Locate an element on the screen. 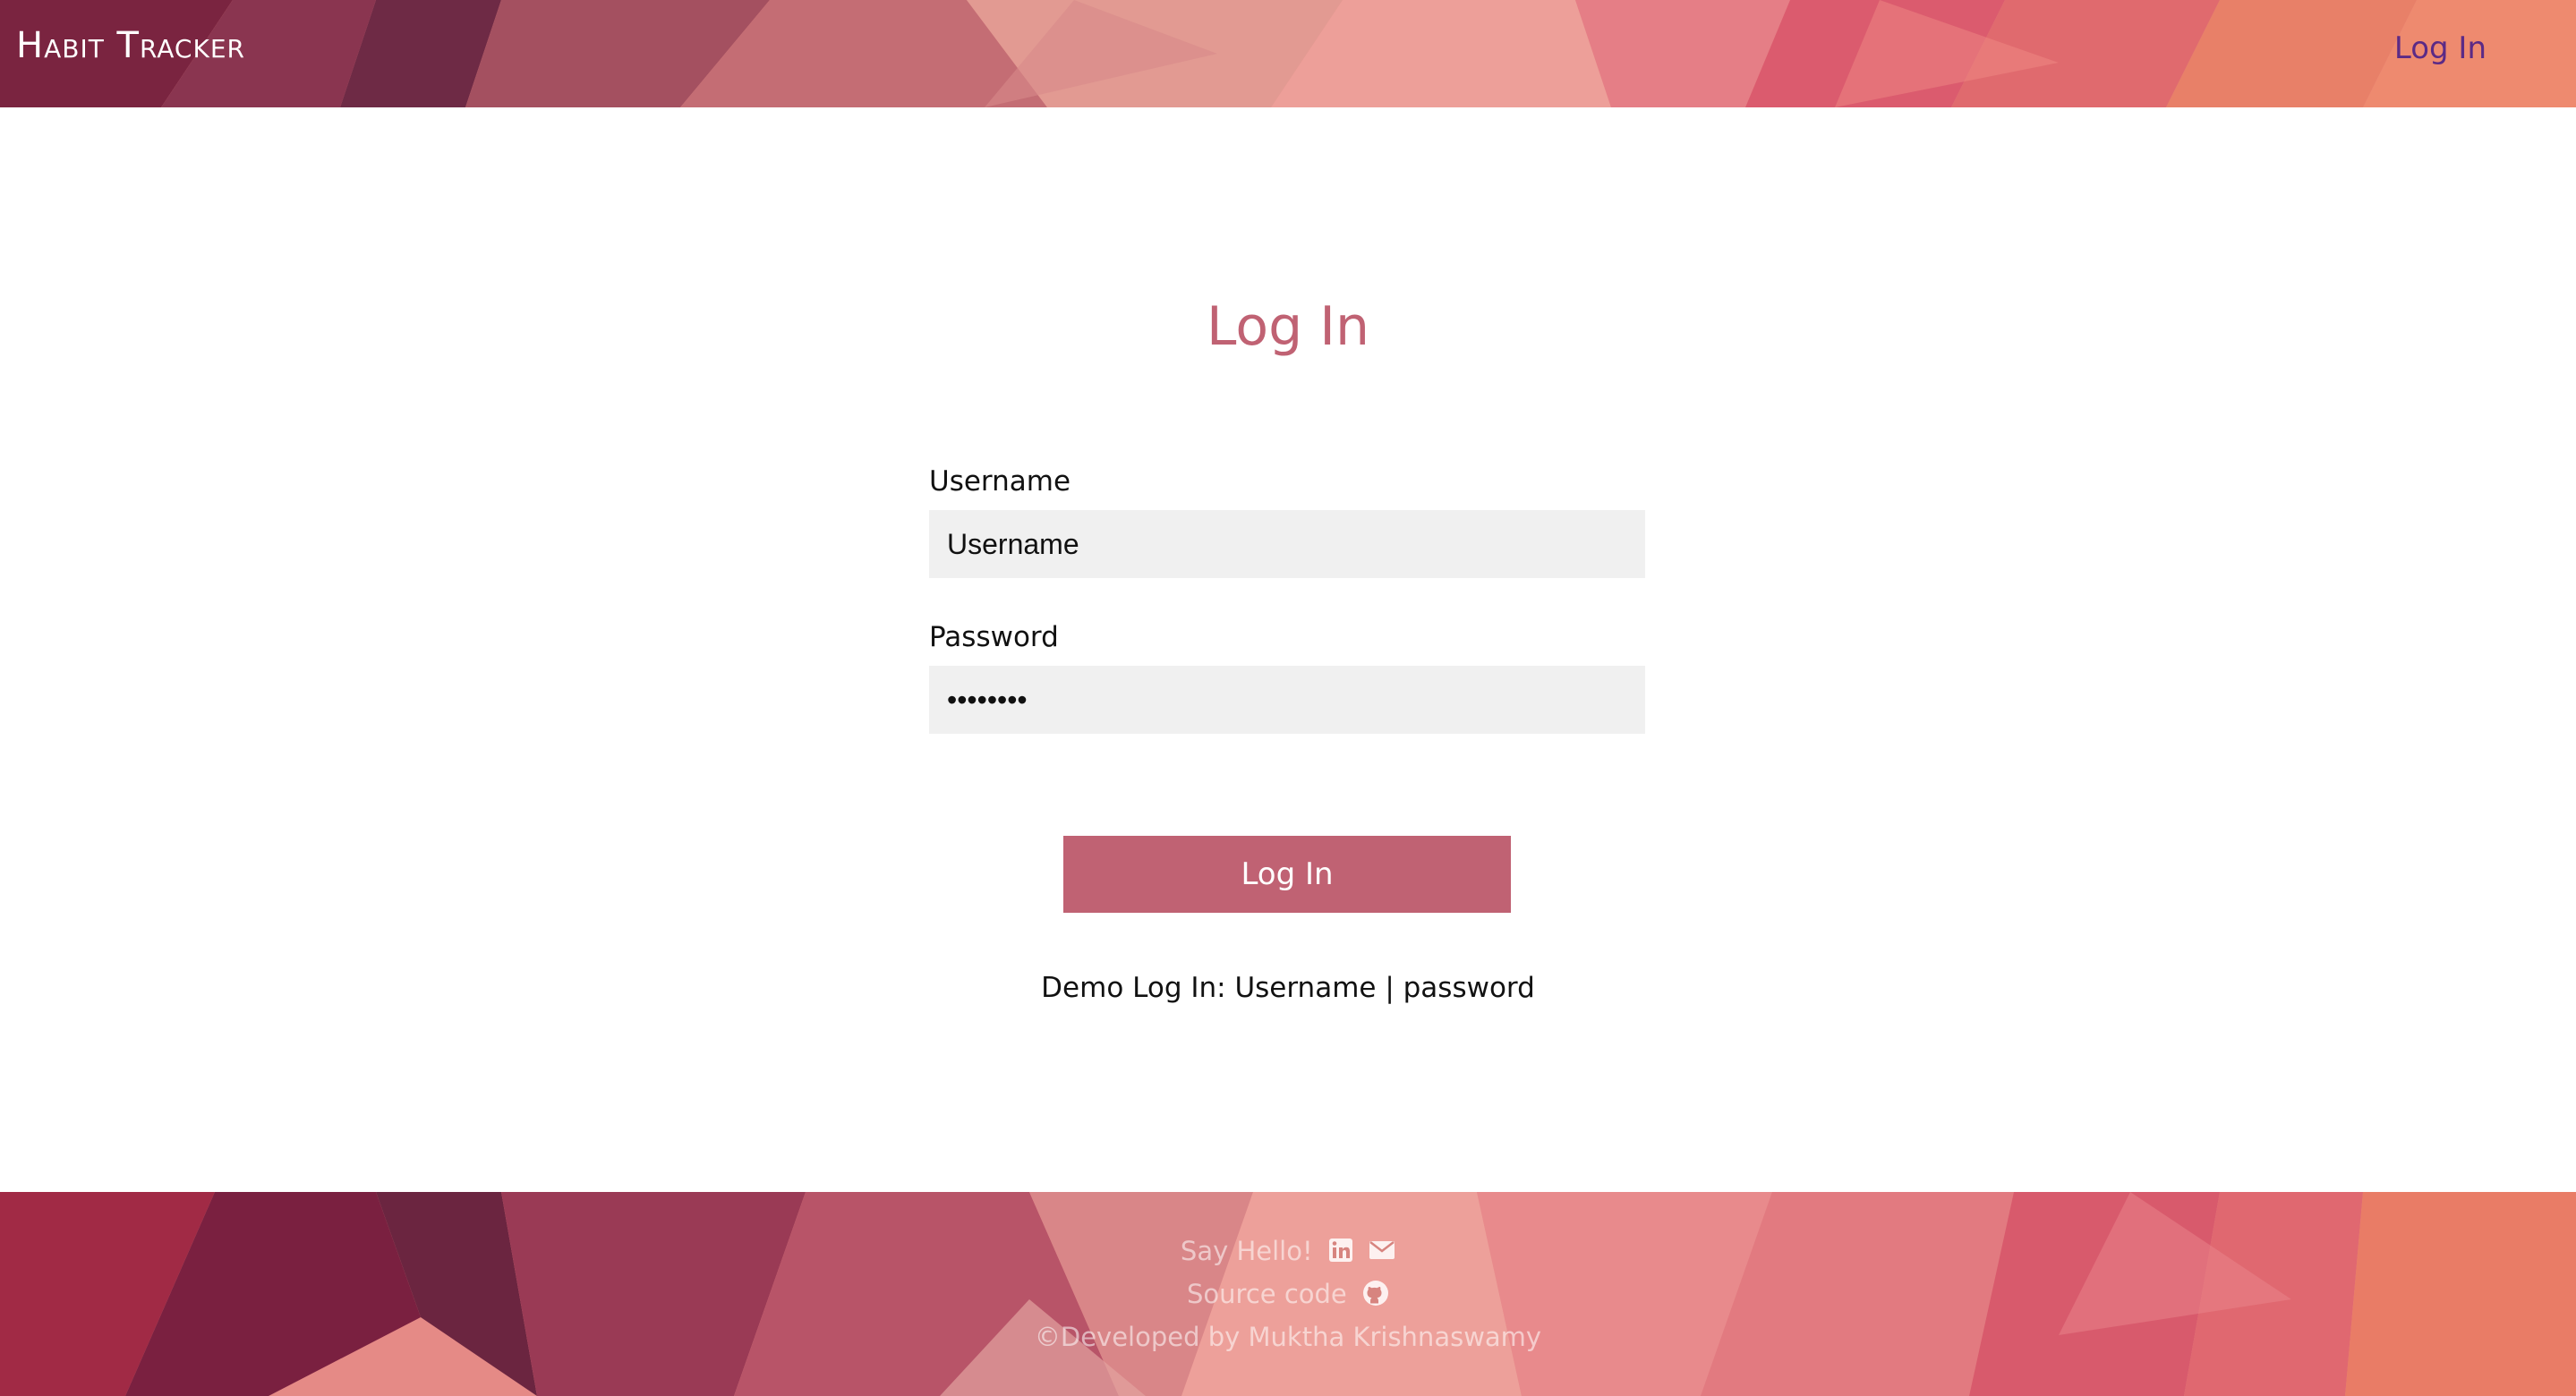 This screenshot has width=2576, height=1396. source-code-line: Source code is located at coordinates (1288, 1294).